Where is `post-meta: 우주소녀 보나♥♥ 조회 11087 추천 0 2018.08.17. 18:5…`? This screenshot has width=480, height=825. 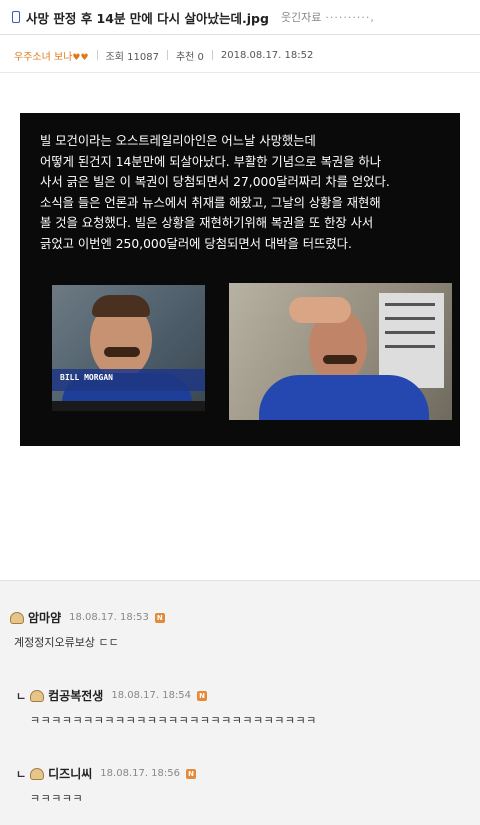
post-meta: 우주소녀 보나♥♥ 조회 11087 추천 0 2018.08.17. 18:5… is located at coordinates (240, 55).